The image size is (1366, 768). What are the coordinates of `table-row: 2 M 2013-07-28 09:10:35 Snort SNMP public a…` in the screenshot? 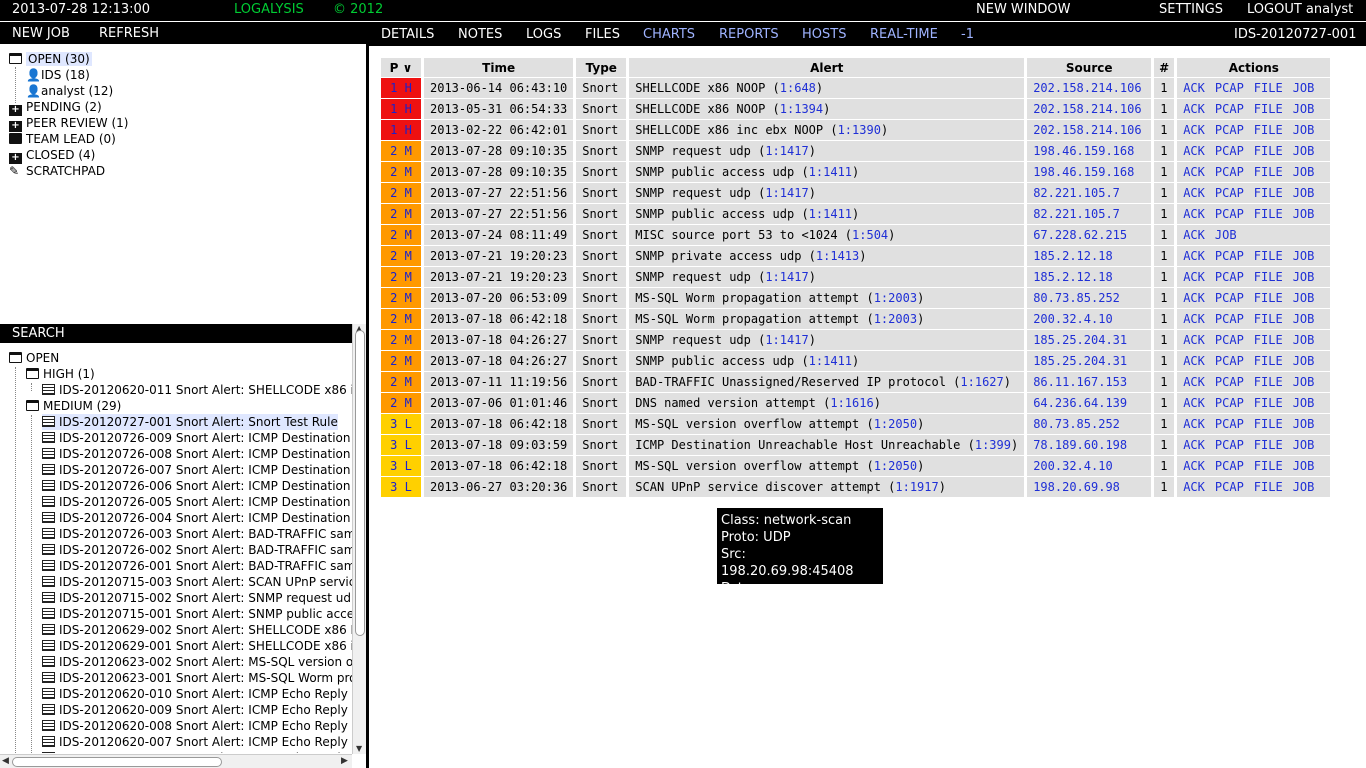 It's located at (856, 172).